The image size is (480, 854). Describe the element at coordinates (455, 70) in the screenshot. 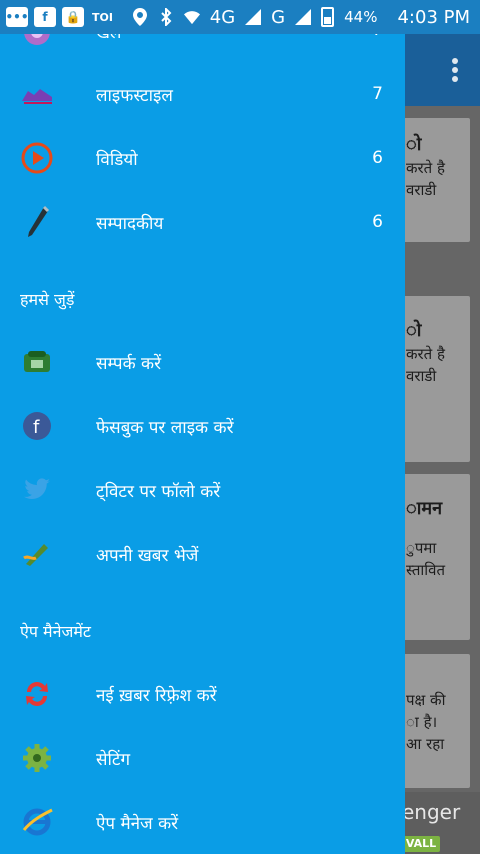

I see `overflow-menu-icon` at that location.